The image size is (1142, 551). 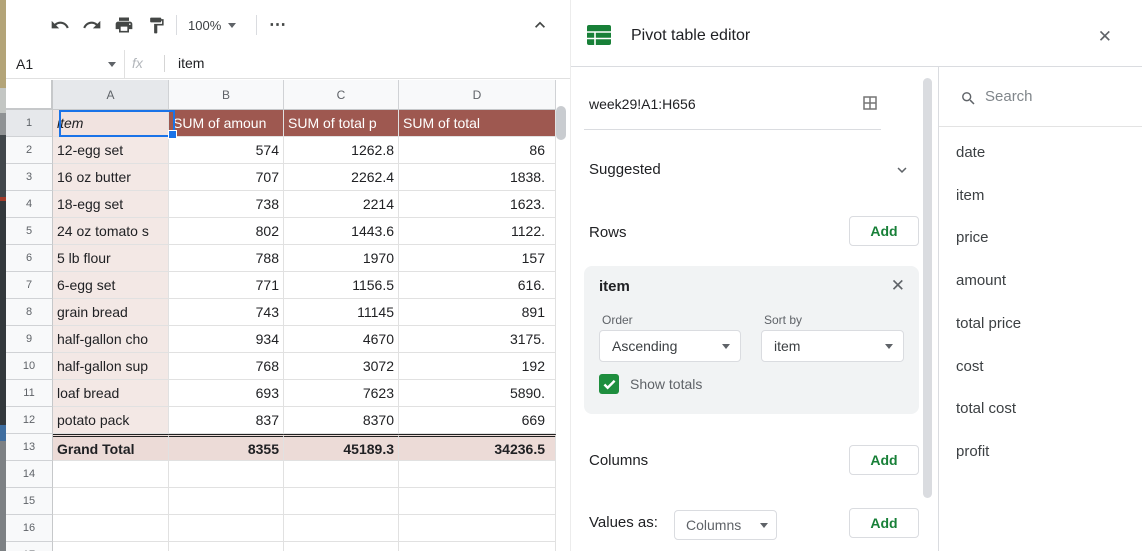 I want to click on row-header-6: 6, so click(x=29, y=258).